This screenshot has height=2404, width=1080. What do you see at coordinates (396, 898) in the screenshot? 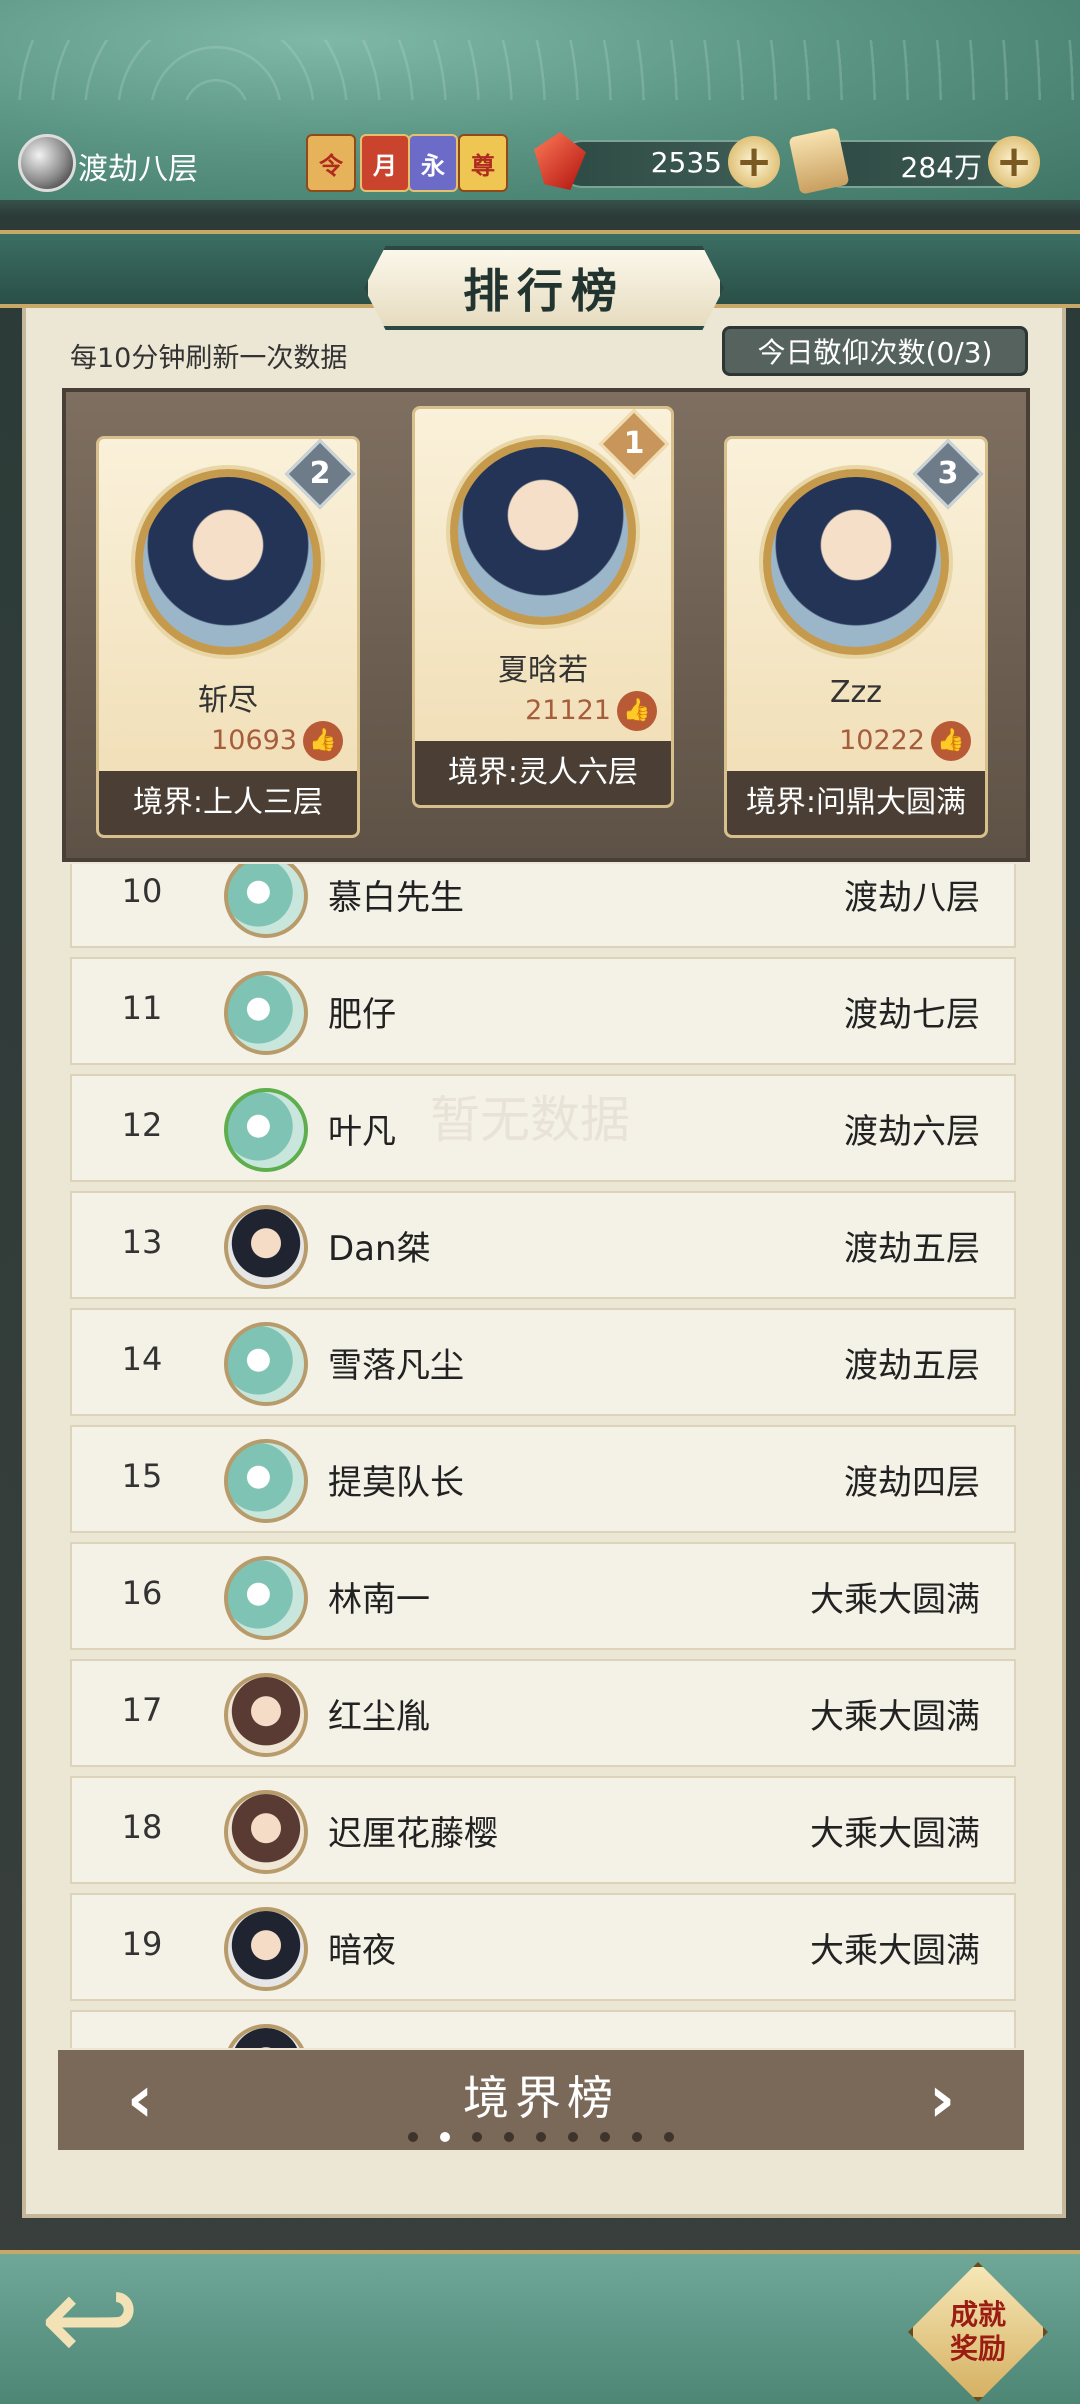
I see `player-name: 慕白先生` at bounding box center [396, 898].